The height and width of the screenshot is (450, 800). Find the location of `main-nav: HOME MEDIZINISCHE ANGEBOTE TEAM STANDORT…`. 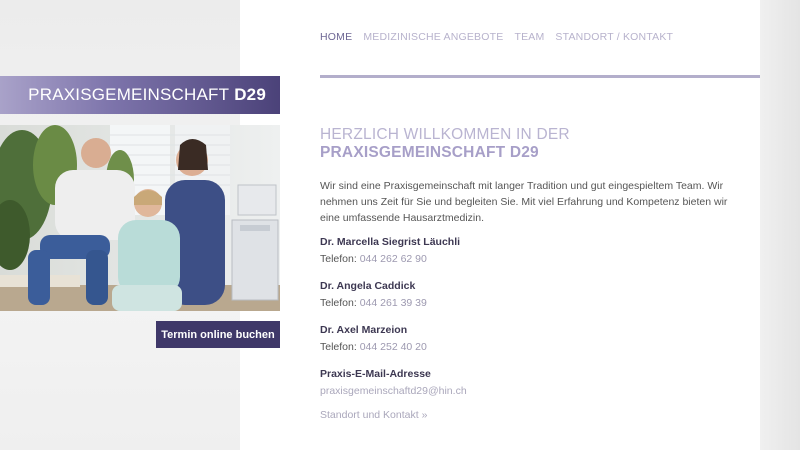

main-nav: HOME MEDIZINISCHE ANGEBOTE TEAM STANDORT… is located at coordinates (496, 37).